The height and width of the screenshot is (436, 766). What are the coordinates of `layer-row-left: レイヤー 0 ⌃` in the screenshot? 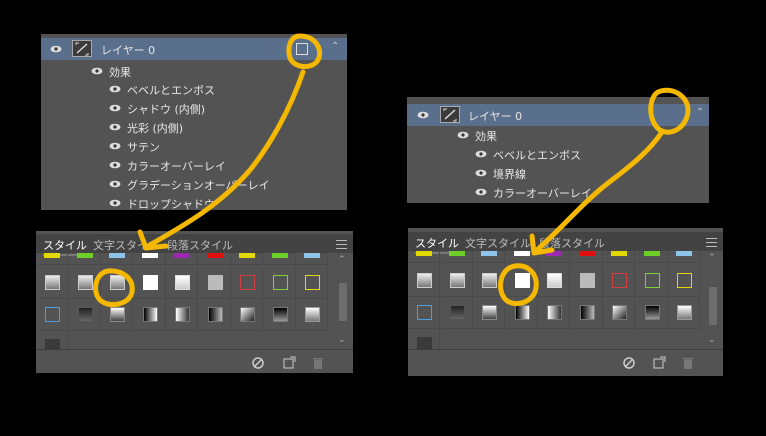 It's located at (194, 49).